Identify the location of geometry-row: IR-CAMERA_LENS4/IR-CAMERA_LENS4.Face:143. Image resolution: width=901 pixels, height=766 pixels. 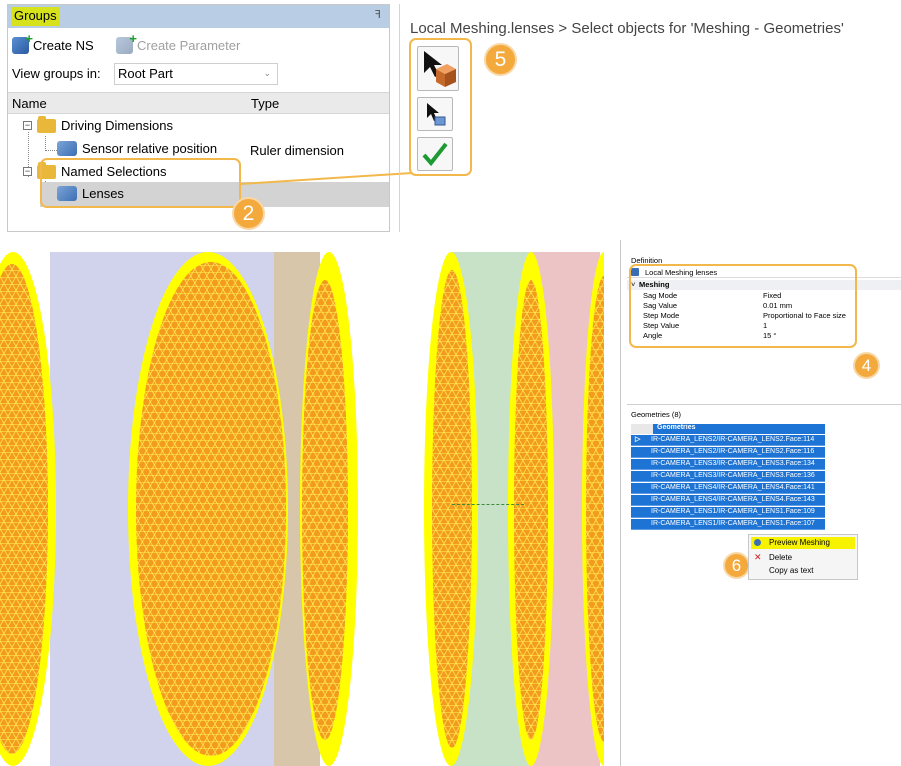
(728, 500).